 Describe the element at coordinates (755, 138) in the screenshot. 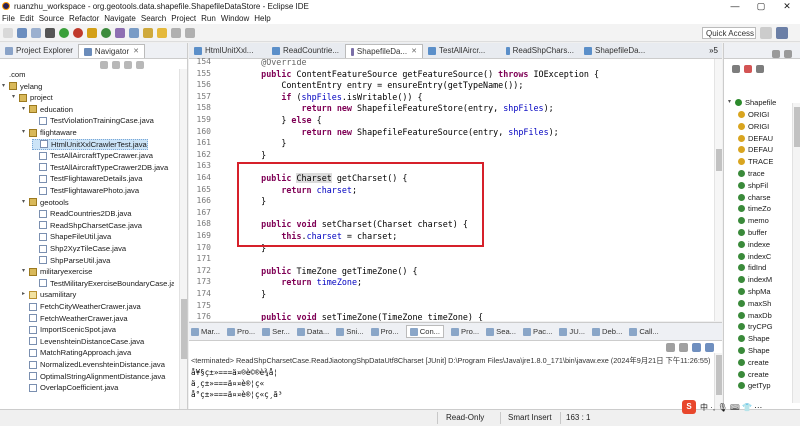

I see `outline-item: DEFAU` at that location.